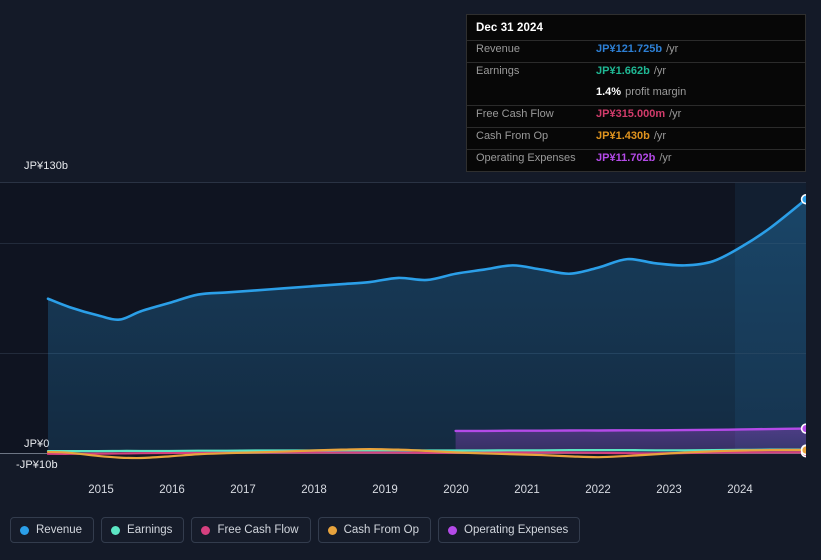 This screenshot has width=821, height=560. Describe the element at coordinates (498, 49) in the screenshot. I see `tooltip-label-revenue: Revenue` at that location.